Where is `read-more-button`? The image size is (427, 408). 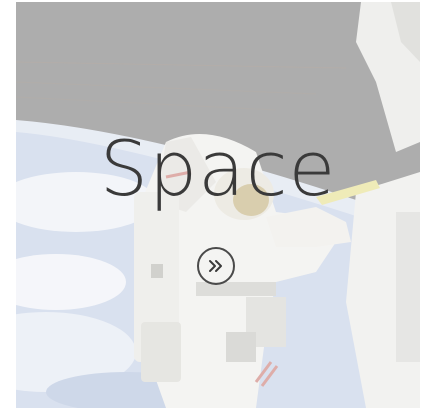
read-more-button is located at coordinates (216, 266).